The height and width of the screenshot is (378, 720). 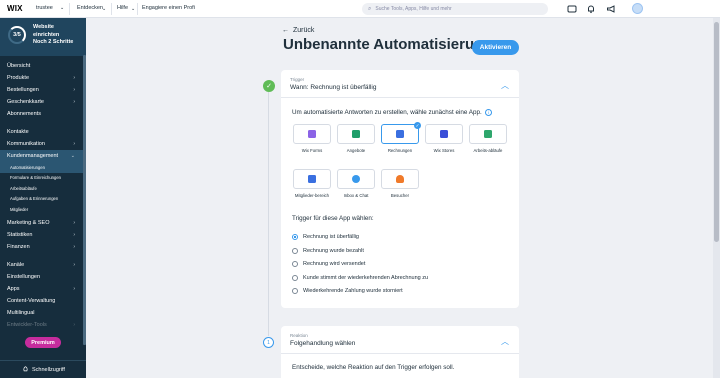 I want to click on sidebar-item-label: Bestellungen, so click(x=23, y=90).